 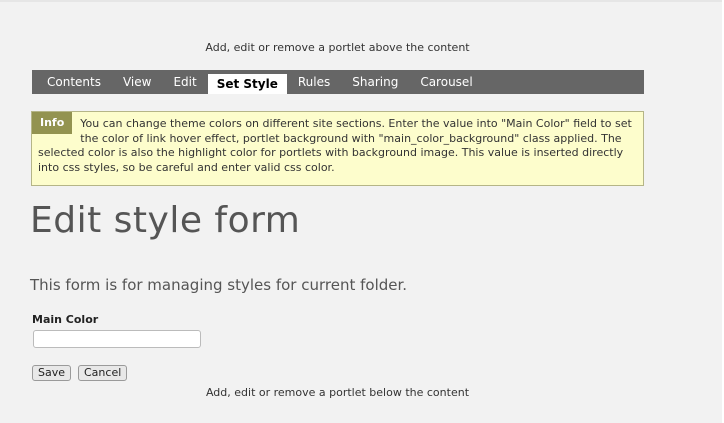 I want to click on tab-contents: Contents, so click(x=74, y=82).